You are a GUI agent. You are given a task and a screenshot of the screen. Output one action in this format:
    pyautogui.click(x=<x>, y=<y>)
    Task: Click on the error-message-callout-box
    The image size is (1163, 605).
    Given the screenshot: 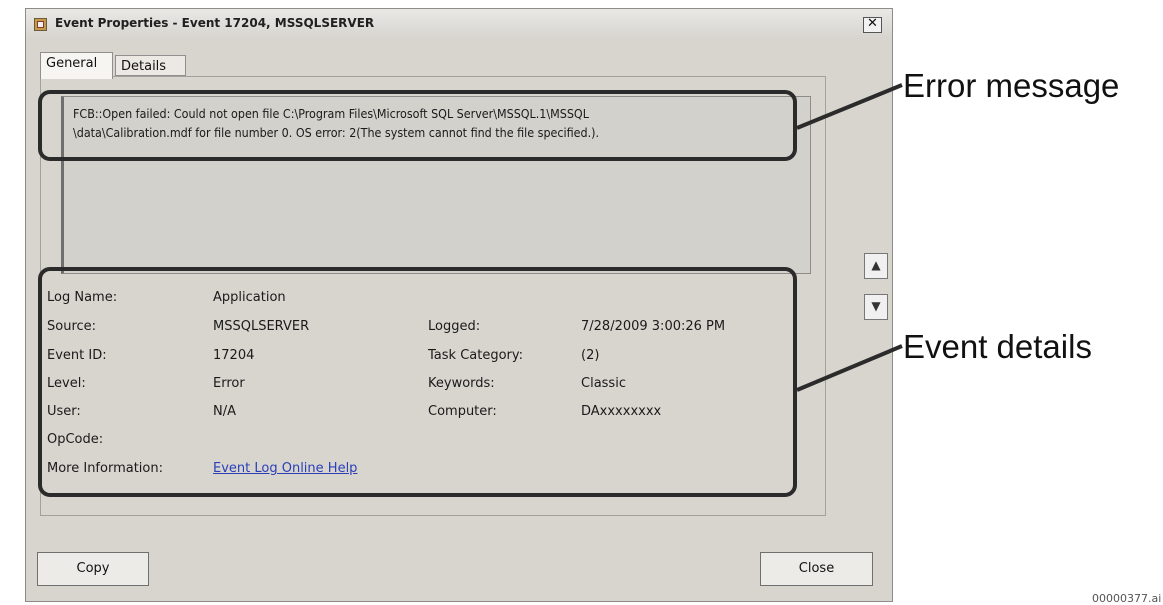 What is the action you would take?
    pyautogui.click(x=417, y=125)
    